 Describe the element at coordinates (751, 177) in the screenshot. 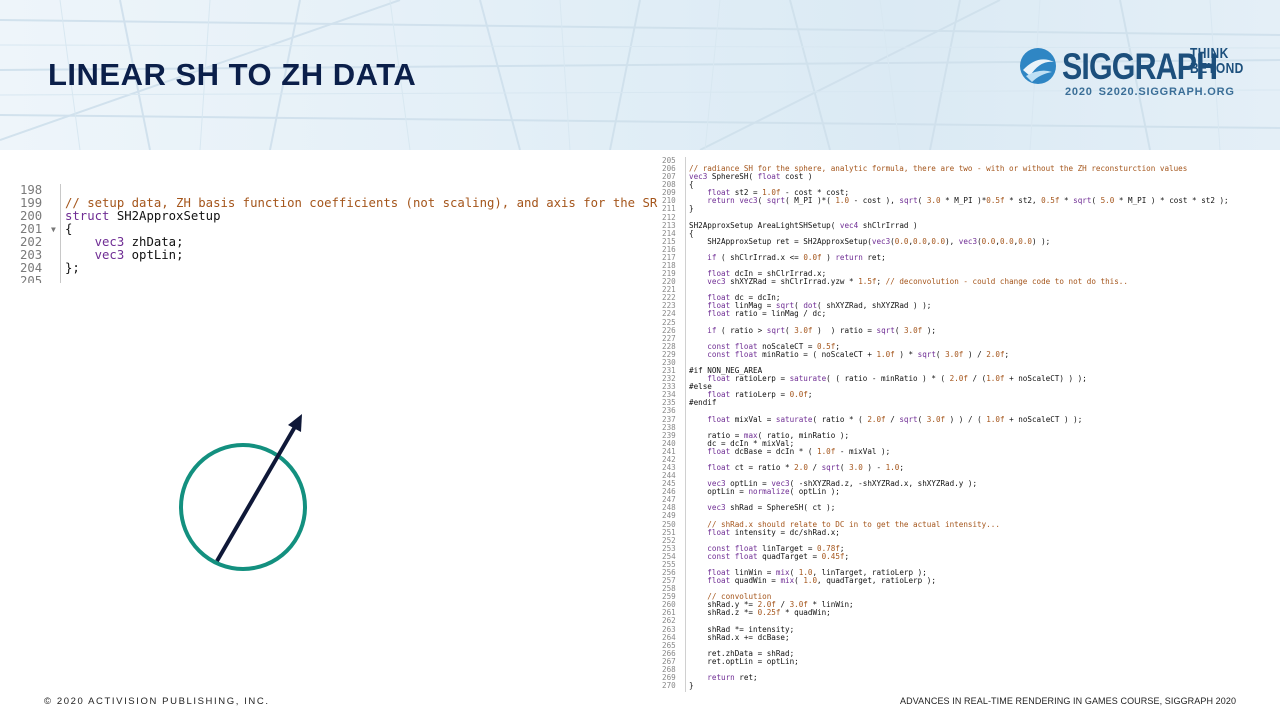

I see `code-text: vec3 SphereSH( float cost )` at that location.